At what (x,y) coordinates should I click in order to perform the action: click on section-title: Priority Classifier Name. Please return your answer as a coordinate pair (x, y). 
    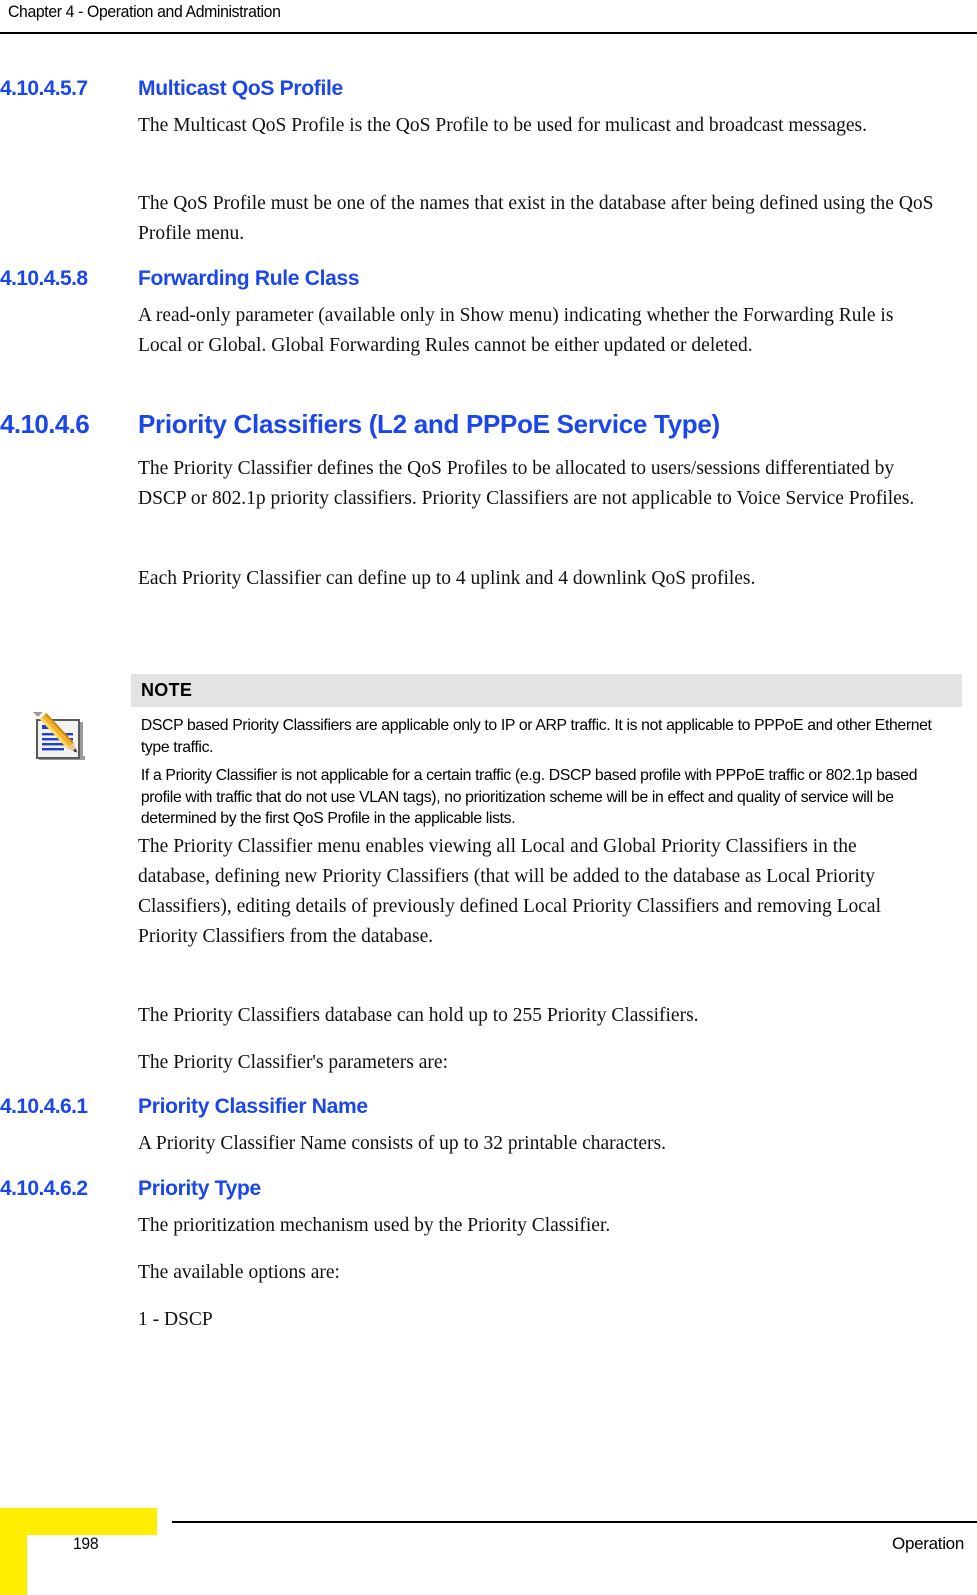
    Looking at the image, I should click on (253, 1106).